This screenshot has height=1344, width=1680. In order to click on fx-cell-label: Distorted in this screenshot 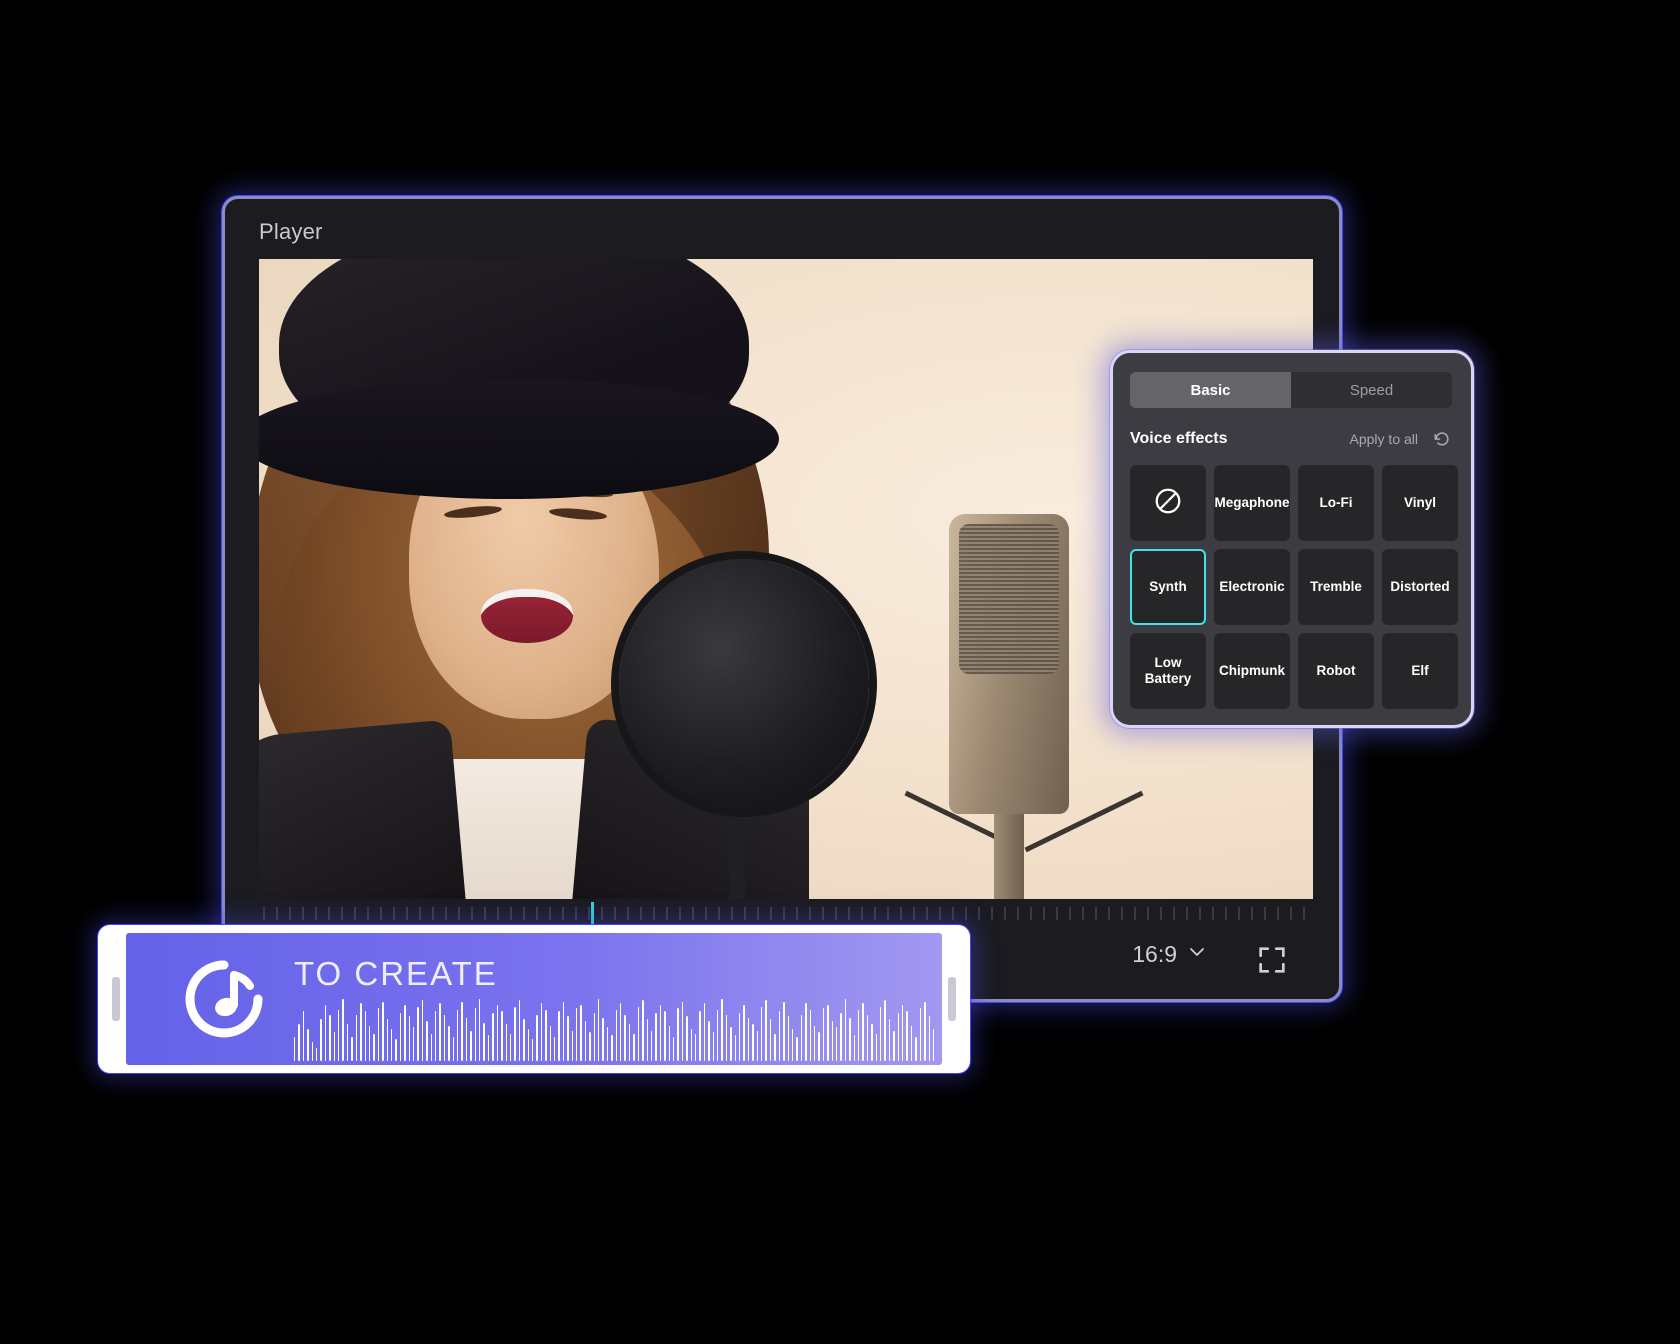, I will do `click(1420, 586)`.